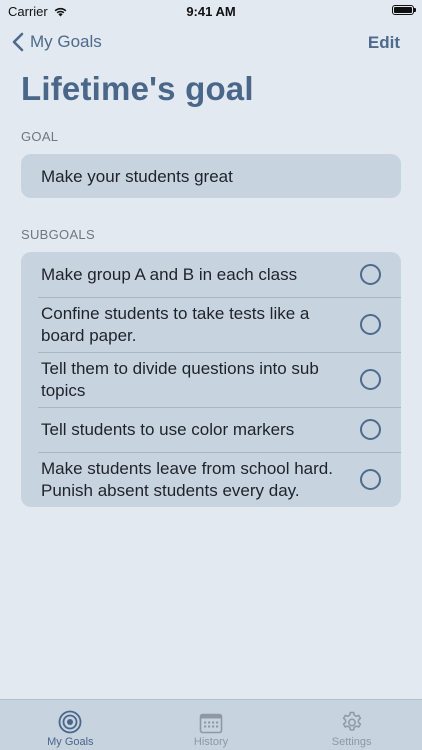 The height and width of the screenshot is (750, 422). I want to click on calendar-icon, so click(211, 723).